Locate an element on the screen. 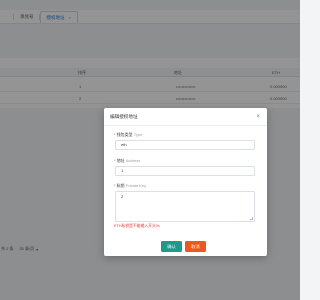 This screenshot has height=300, width=320. private-key-textarea: 2 is located at coordinates (185, 206).